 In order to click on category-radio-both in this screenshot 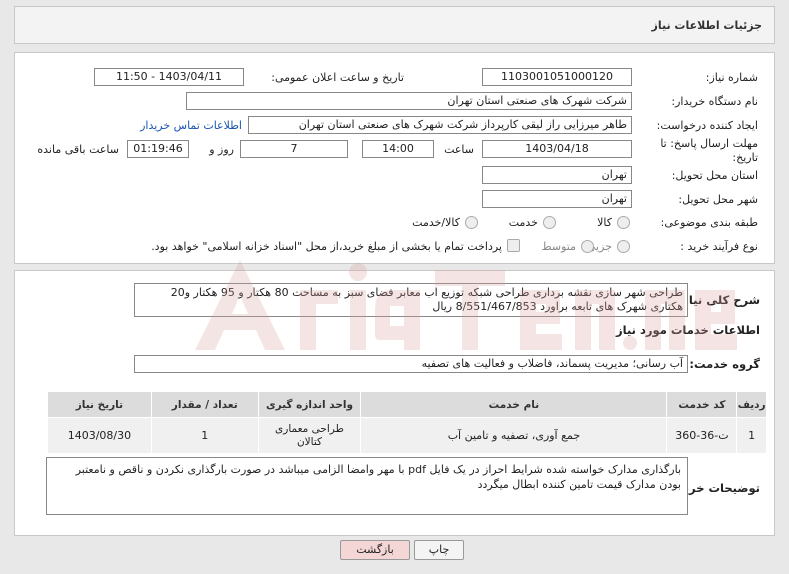, I will do `click(471, 222)`.